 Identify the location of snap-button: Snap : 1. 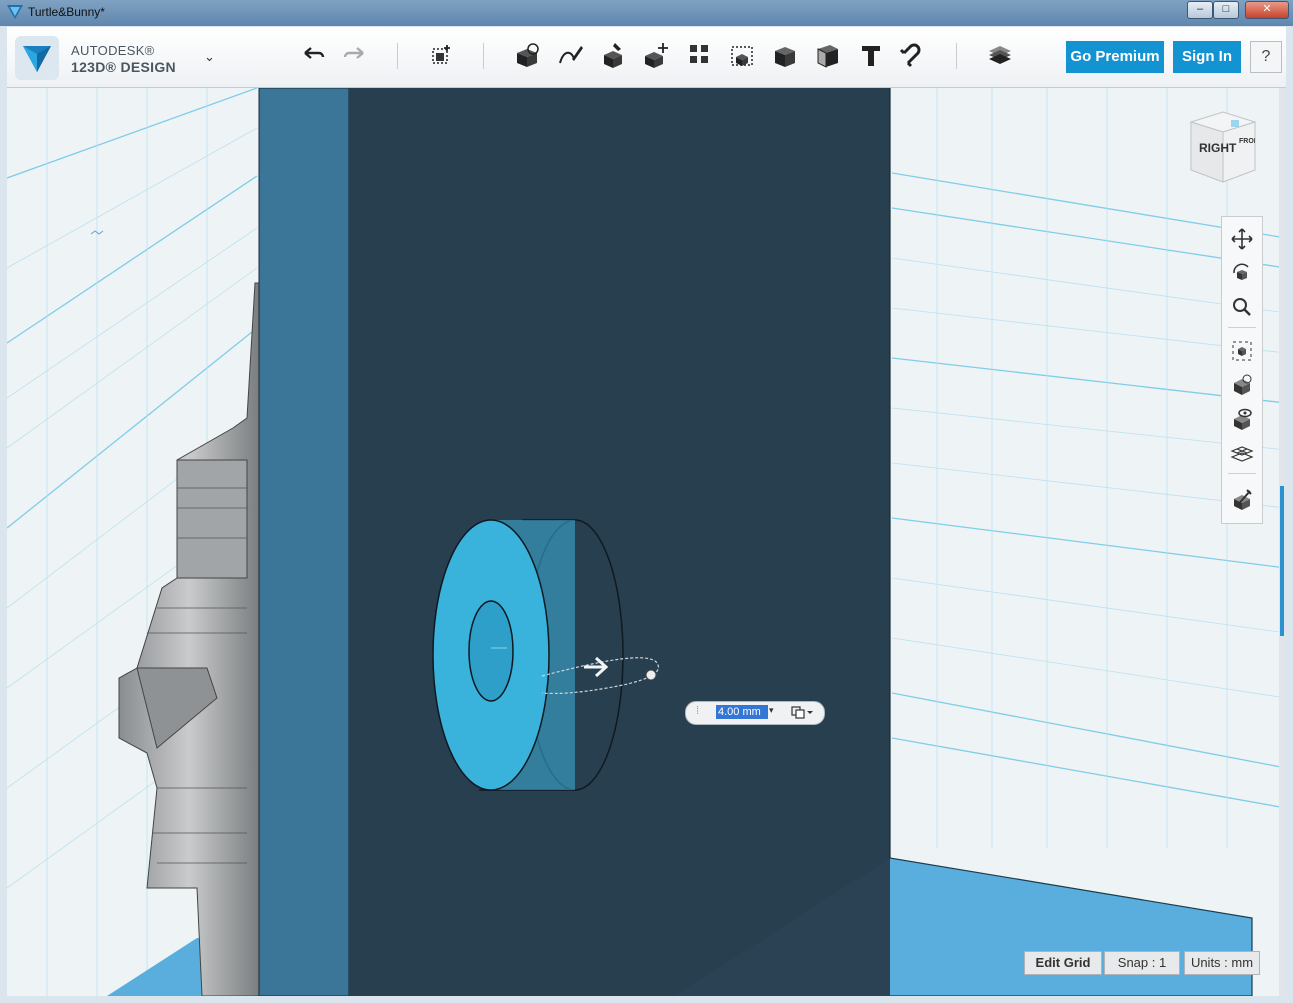
(1142, 963).